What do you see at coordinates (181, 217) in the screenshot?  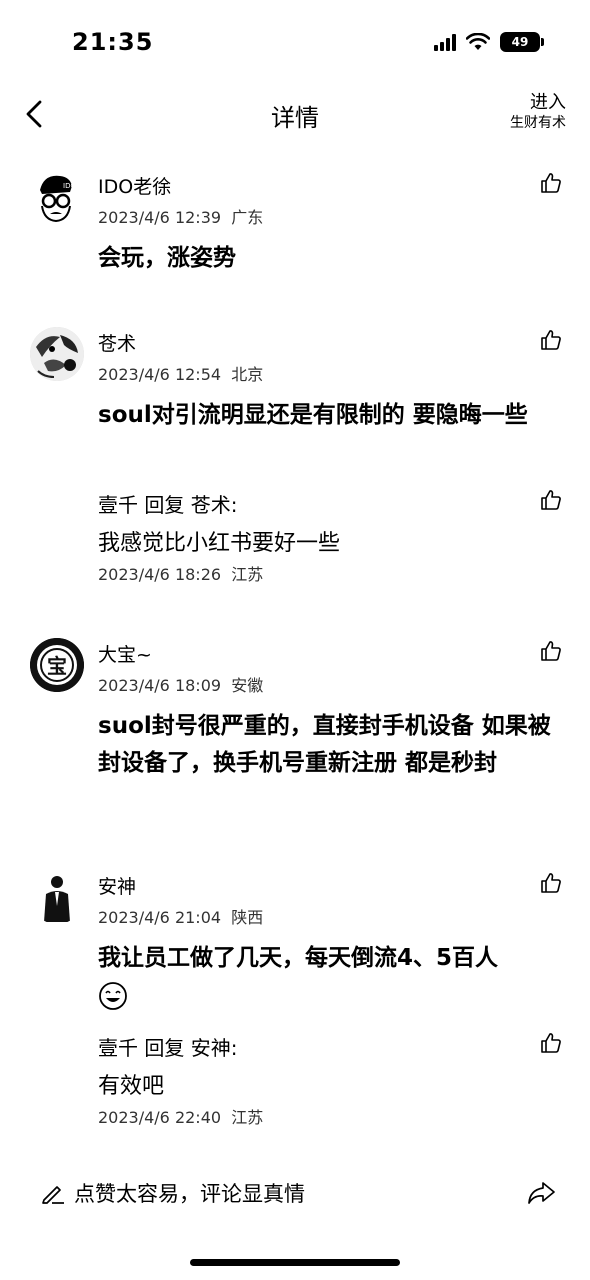 I see `comment-meta: 2023/4/6 12:39 广东` at bounding box center [181, 217].